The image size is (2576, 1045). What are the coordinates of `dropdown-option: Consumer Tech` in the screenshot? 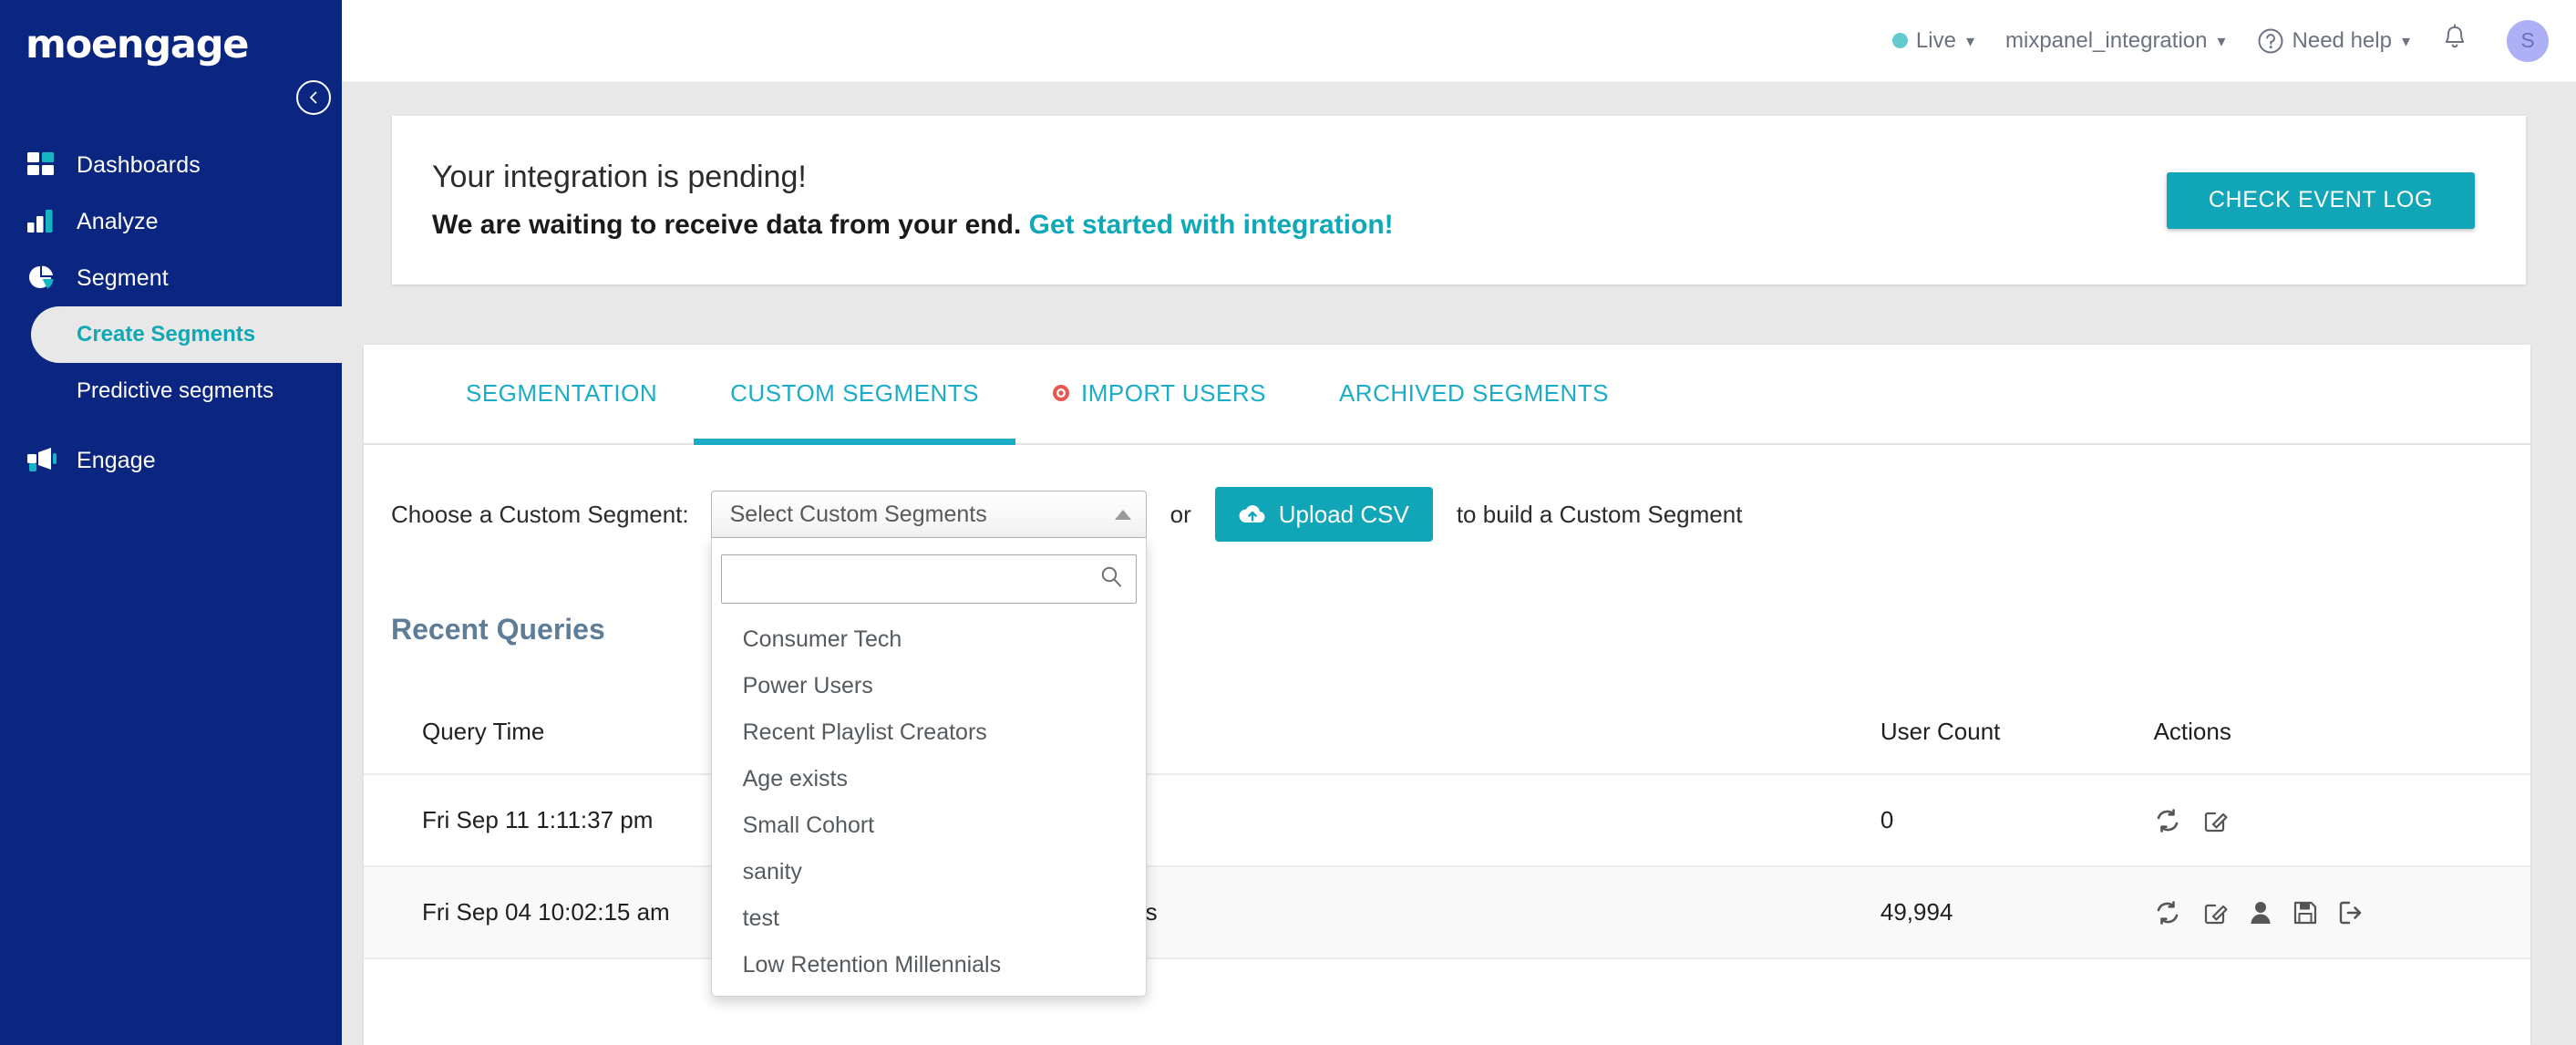 It's located at (929, 639).